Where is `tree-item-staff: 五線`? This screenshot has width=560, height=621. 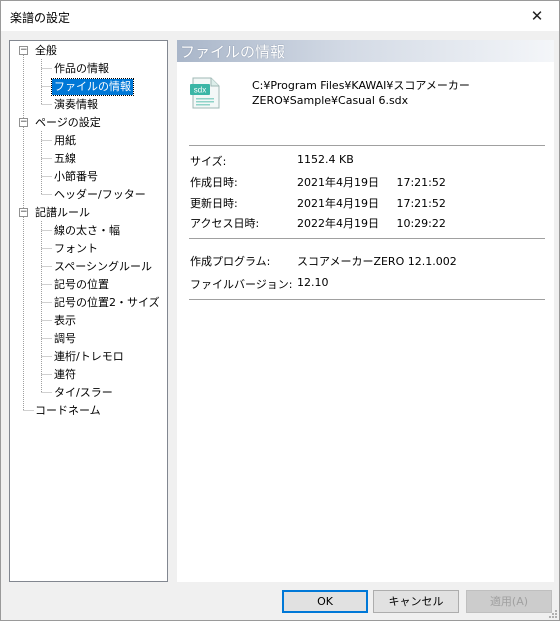
tree-item-staff: 五線 is located at coordinates (65, 159).